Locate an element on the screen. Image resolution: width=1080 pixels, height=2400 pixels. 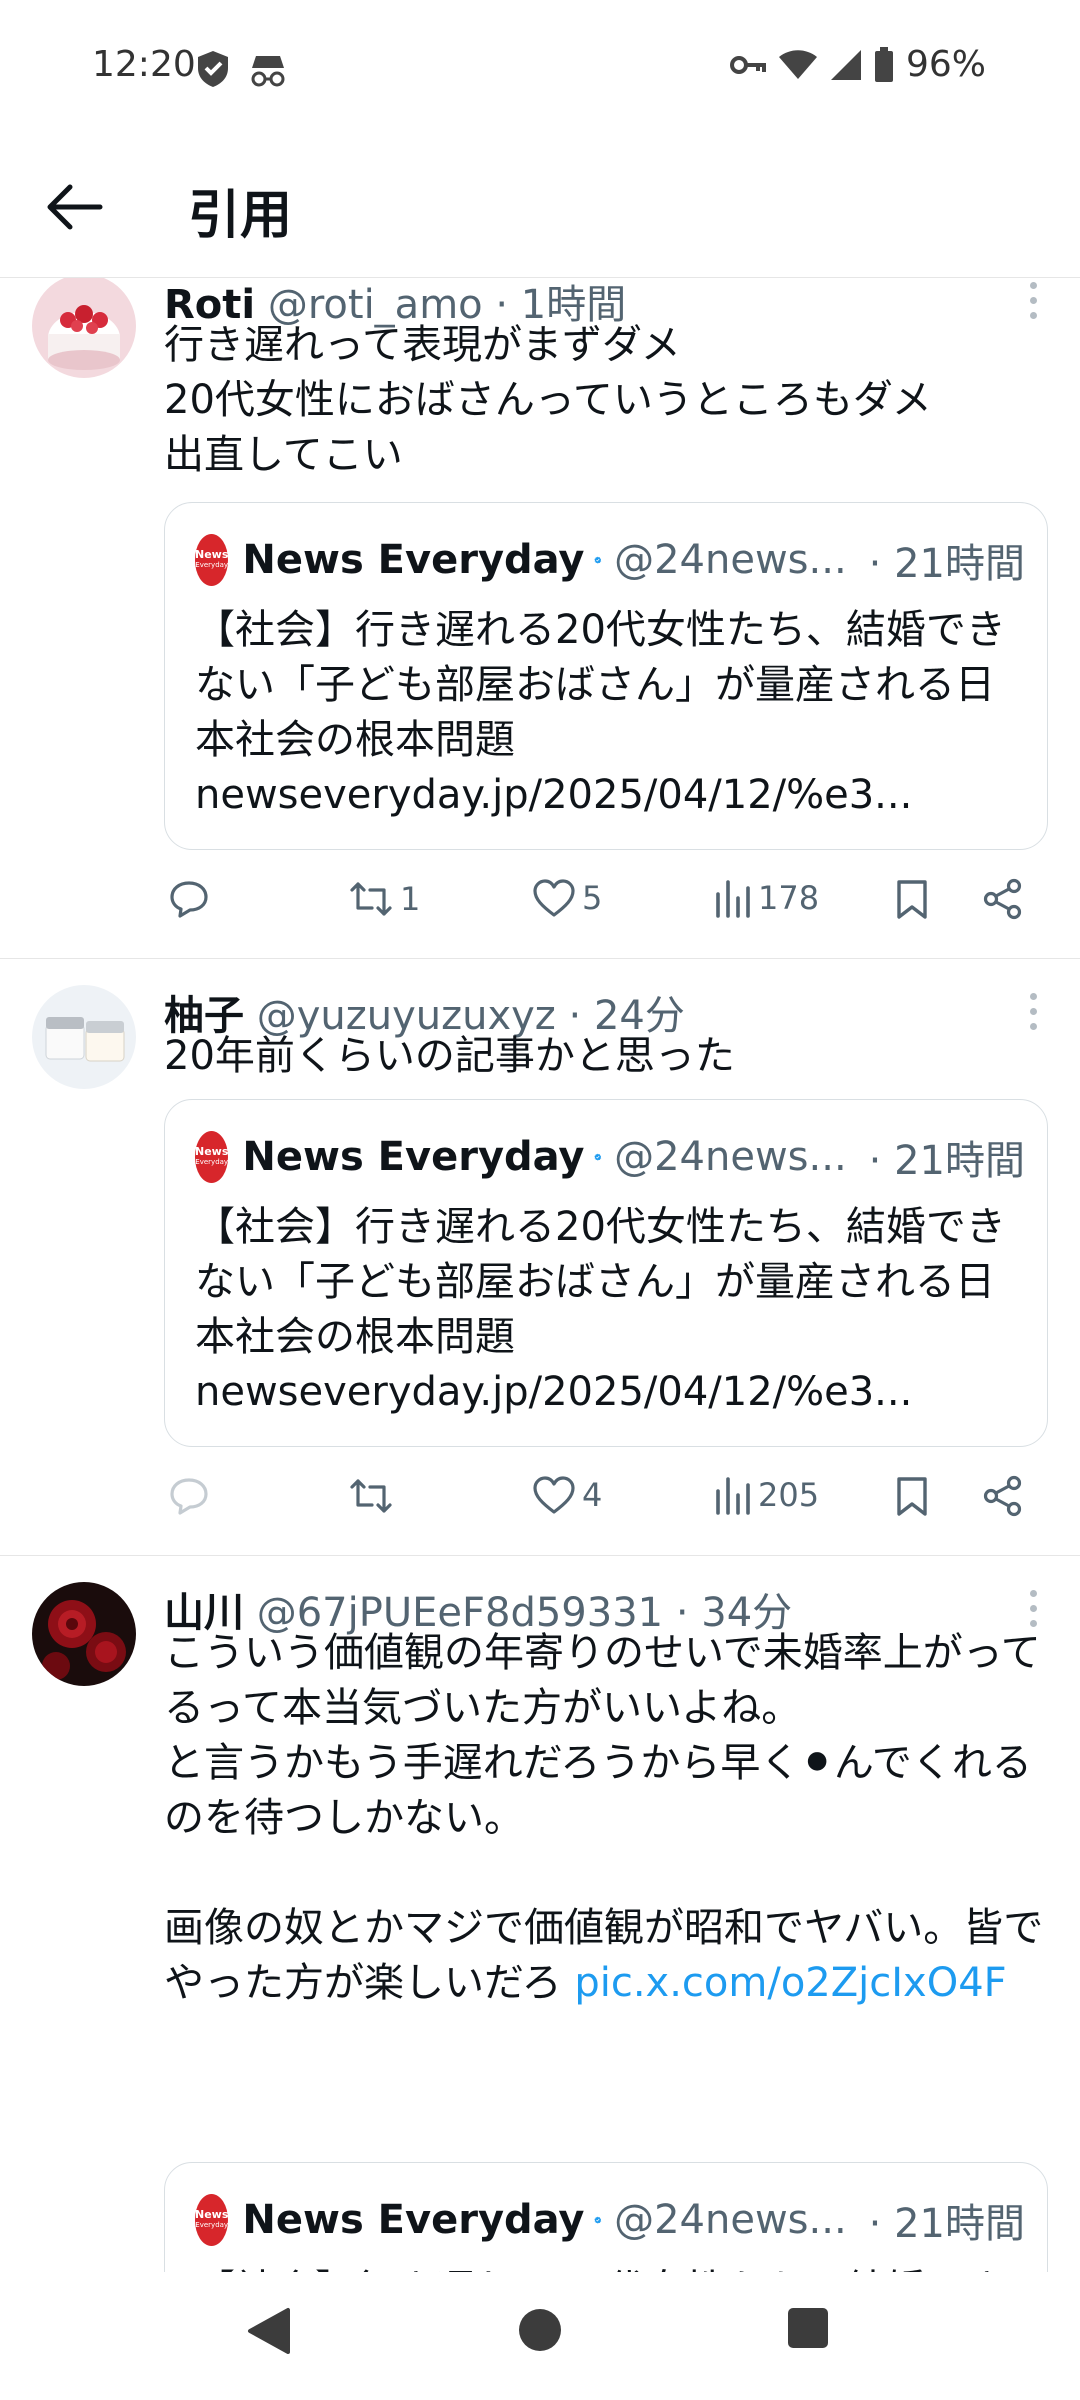
battery-percent: 96% is located at coordinates (945, 64).